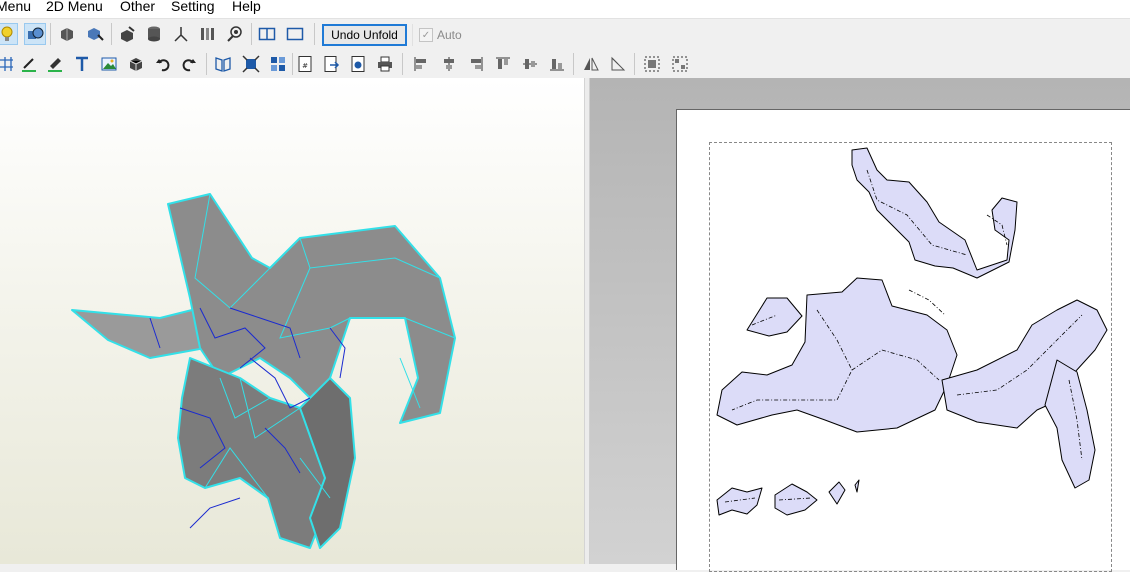 The image size is (1130, 572). I want to click on menu-main: Menu, so click(15, 7).